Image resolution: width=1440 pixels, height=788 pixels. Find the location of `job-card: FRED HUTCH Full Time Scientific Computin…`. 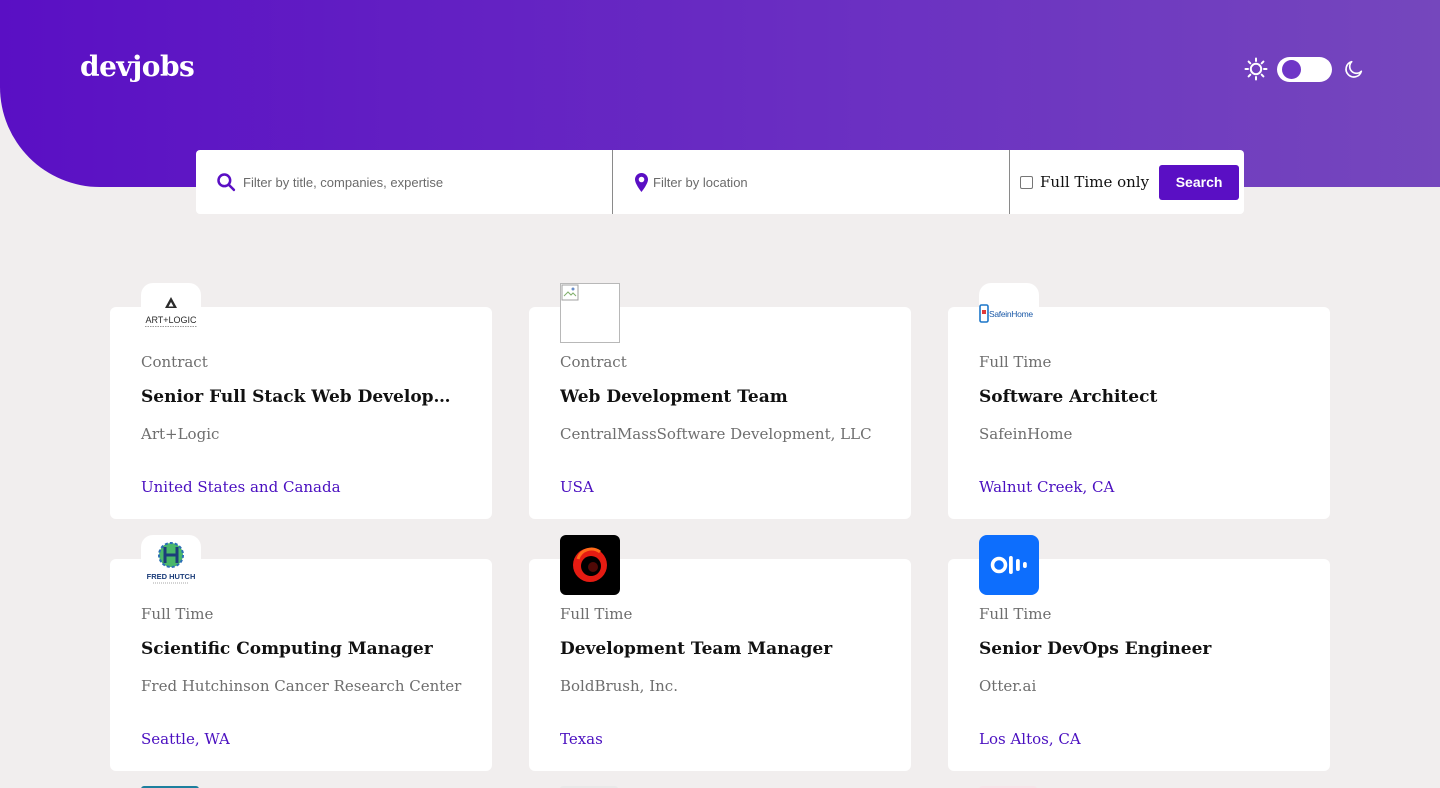

job-card: FRED HUTCH Full Time Scientific Computin… is located at coordinates (301, 653).